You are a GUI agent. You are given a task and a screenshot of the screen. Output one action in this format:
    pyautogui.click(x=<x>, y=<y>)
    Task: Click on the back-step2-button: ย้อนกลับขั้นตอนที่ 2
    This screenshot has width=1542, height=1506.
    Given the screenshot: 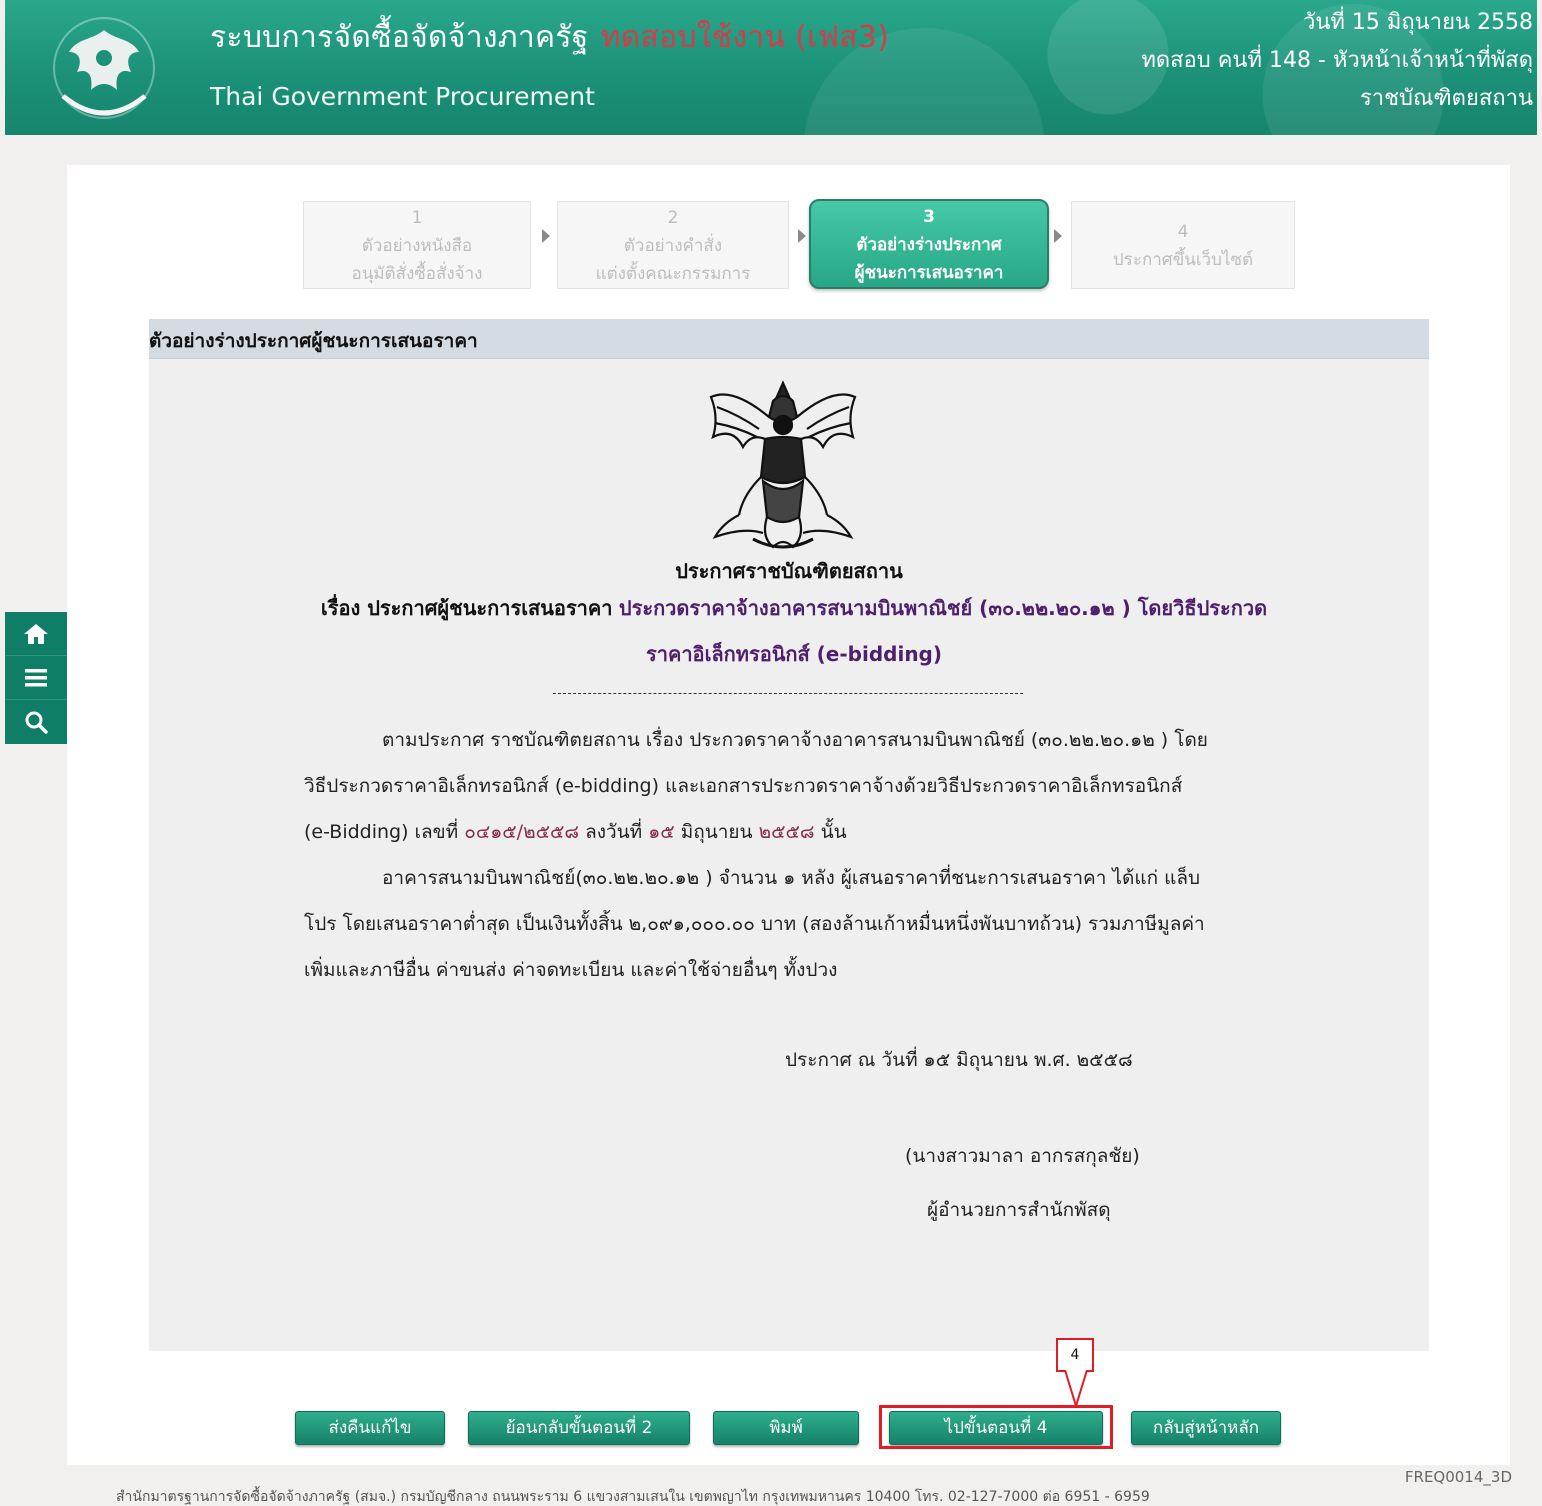 What is the action you would take?
    pyautogui.click(x=579, y=1428)
    